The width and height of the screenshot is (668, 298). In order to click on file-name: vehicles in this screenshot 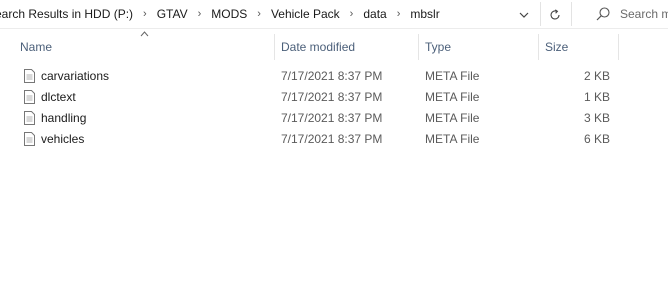, I will do `click(63, 139)`.